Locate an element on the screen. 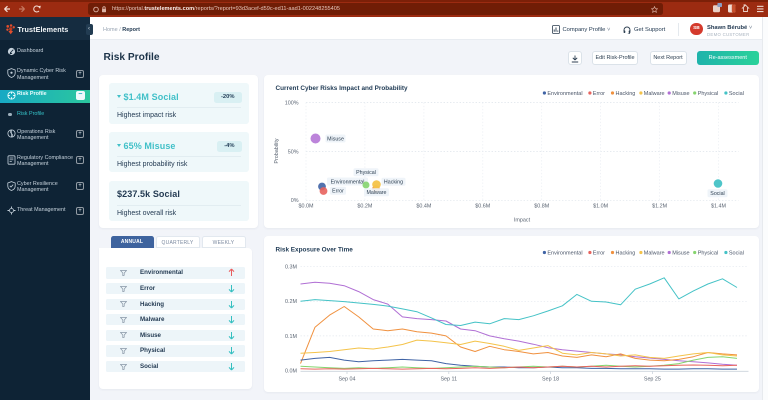  svg-text: 50% is located at coordinates (292, 152).